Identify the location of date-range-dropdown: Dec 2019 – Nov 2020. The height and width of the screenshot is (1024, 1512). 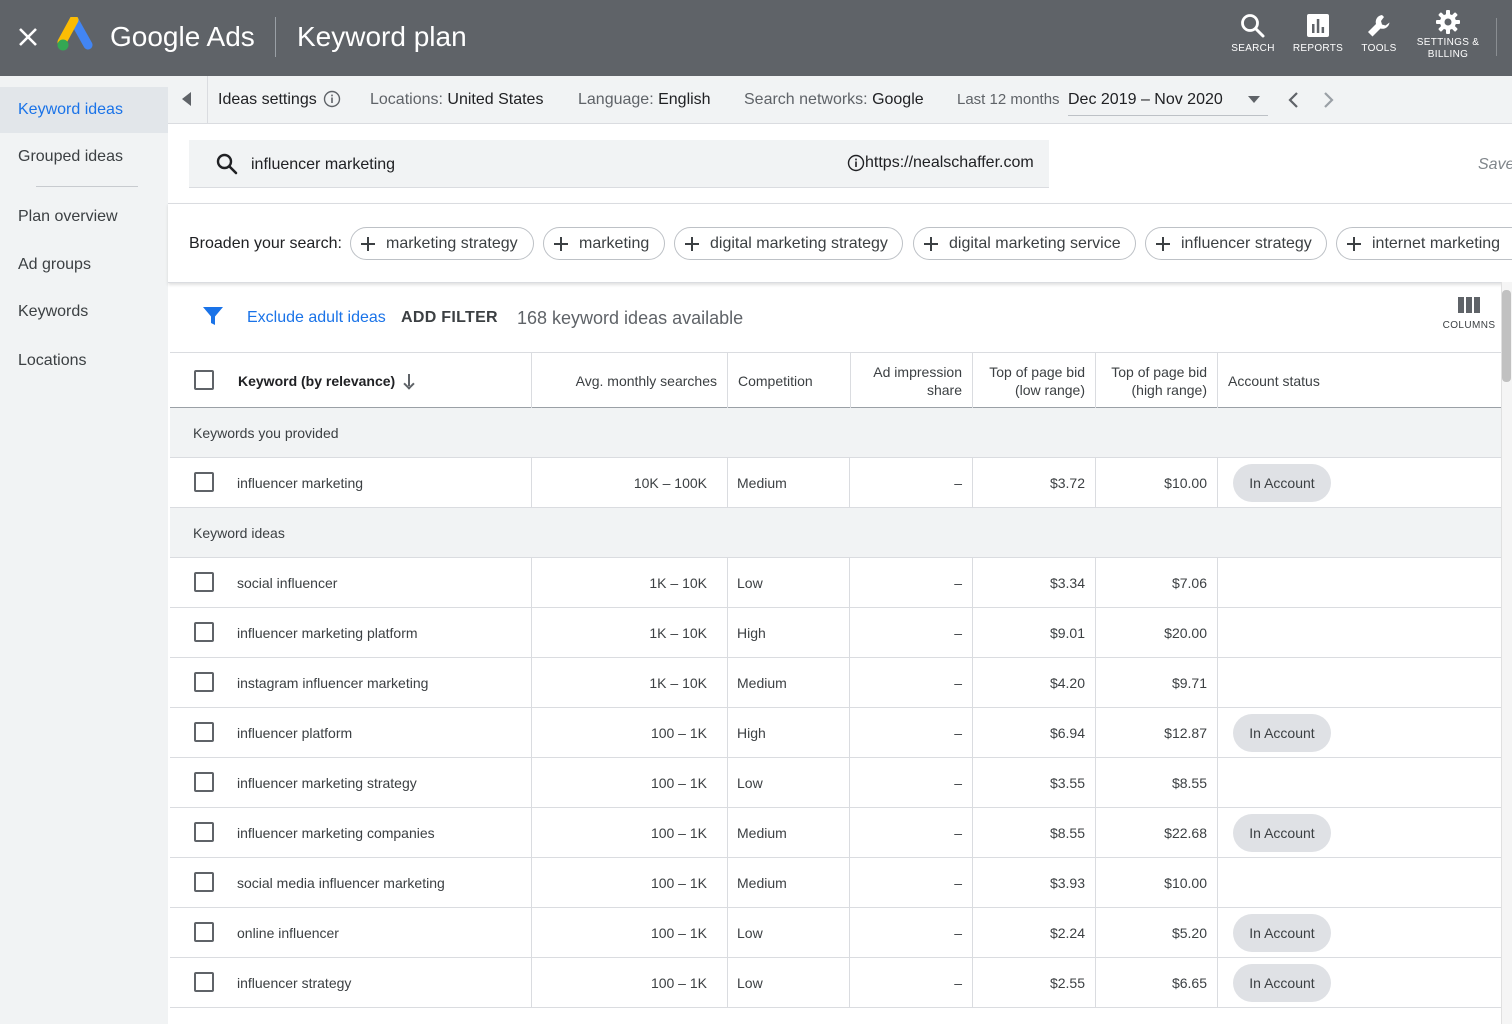
(1168, 101).